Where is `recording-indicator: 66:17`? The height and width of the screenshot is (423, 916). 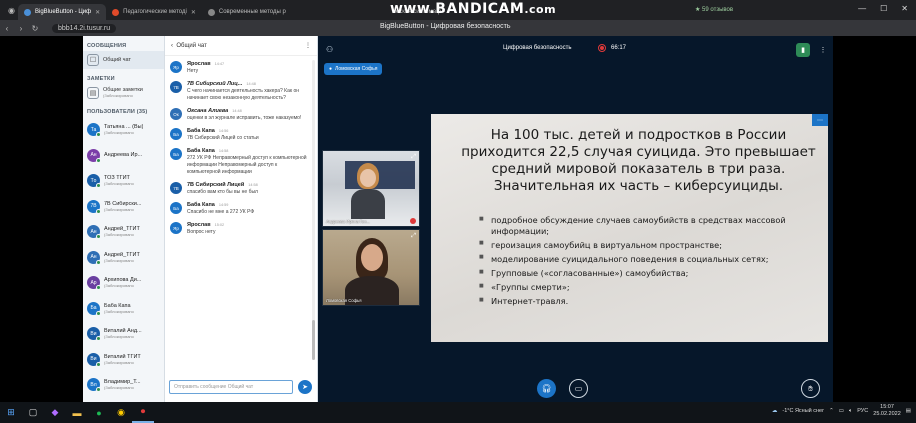
recording-indicator: 66:17 is located at coordinates (612, 48).